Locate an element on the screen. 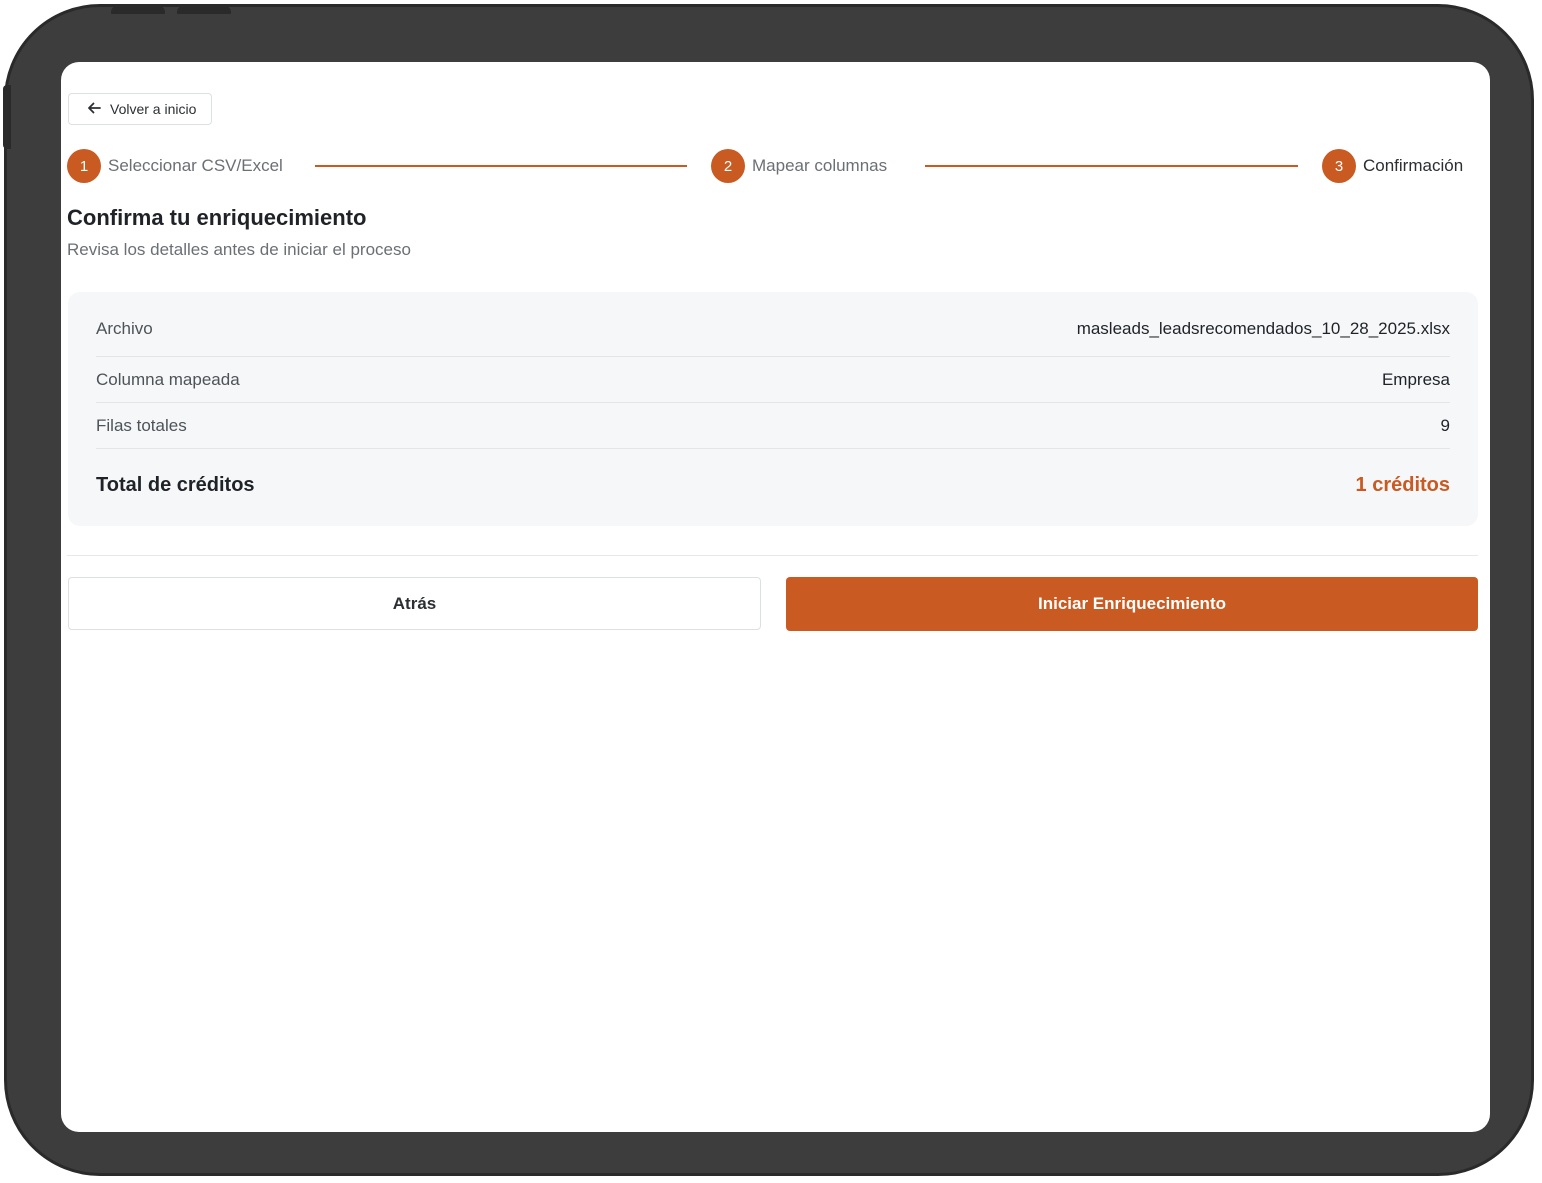 This screenshot has height=1183, width=1542. step-number: 2 is located at coordinates (728, 166).